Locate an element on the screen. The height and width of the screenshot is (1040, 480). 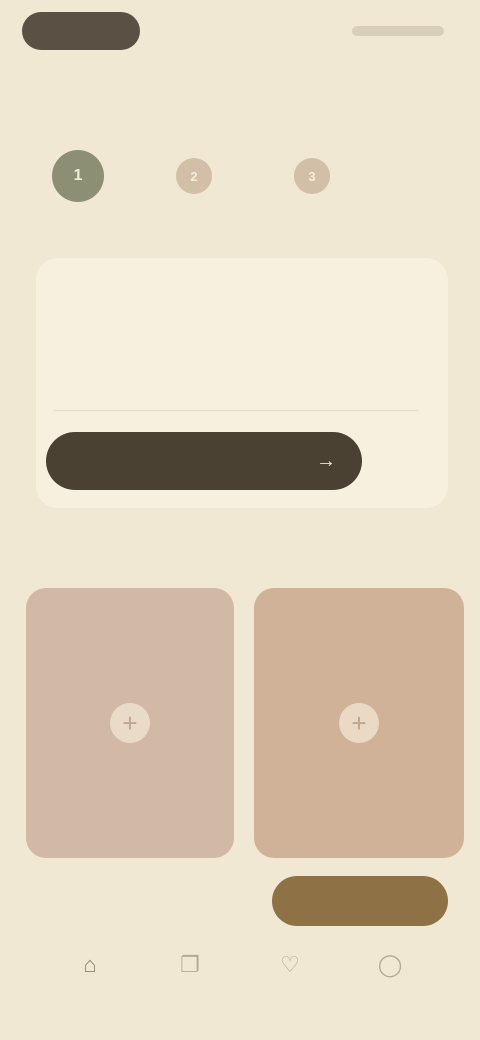
step-3: 3 is located at coordinates (317, 176).